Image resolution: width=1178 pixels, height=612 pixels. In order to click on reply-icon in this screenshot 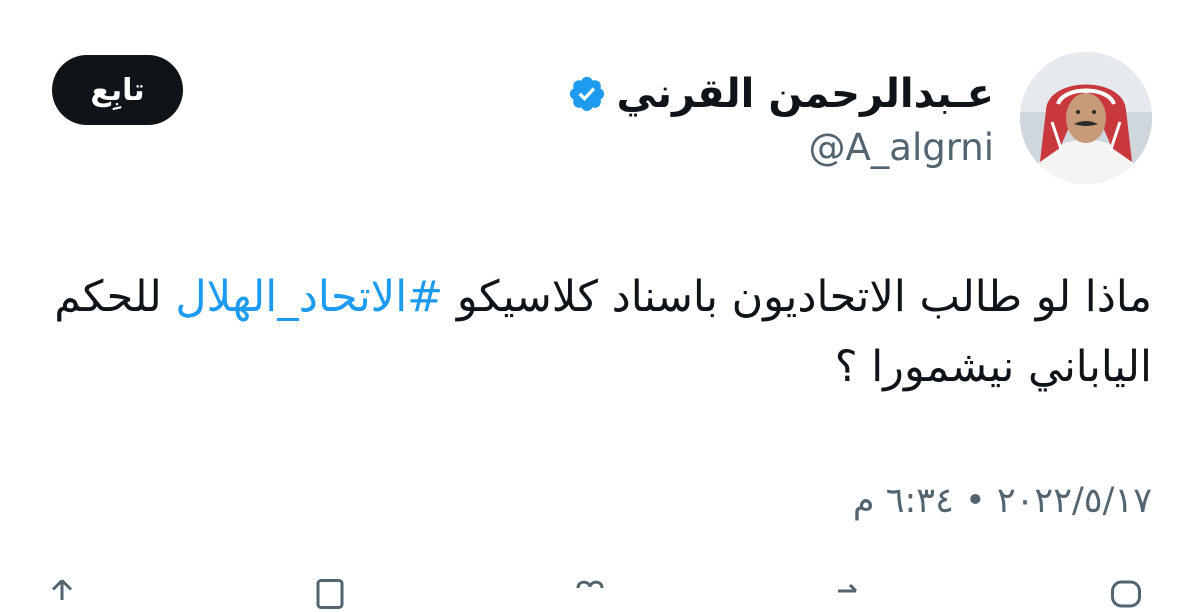, I will do `click(1126, 594)`.